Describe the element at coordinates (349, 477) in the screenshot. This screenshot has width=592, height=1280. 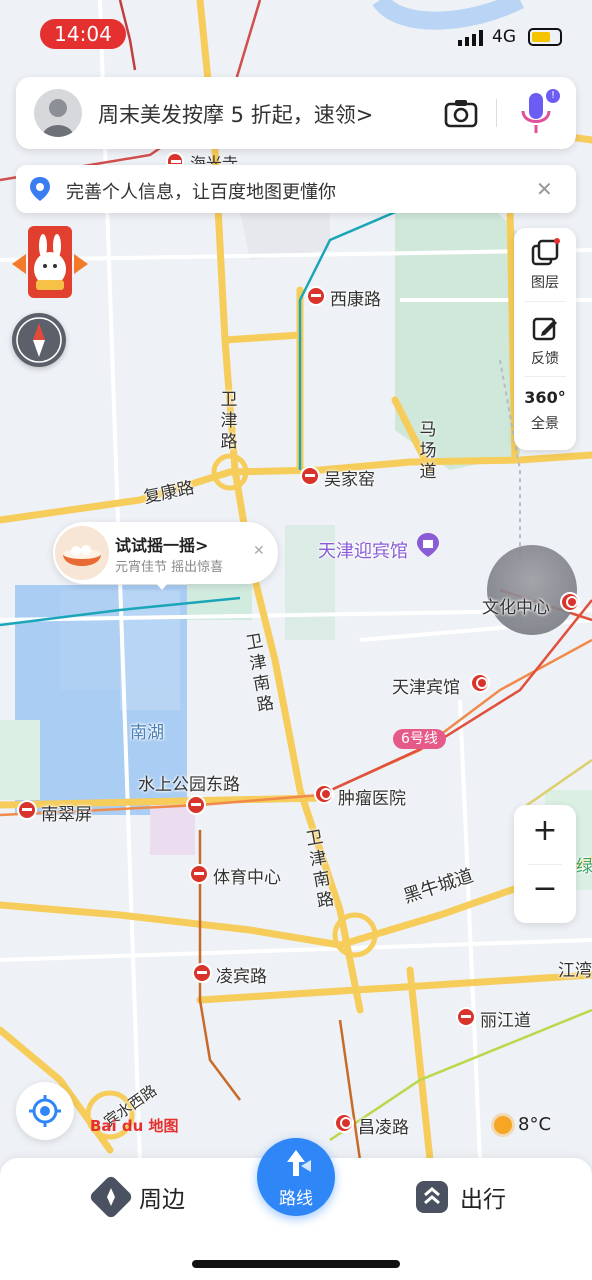
I see `station-label-wujiayao: 吴家窑` at that location.